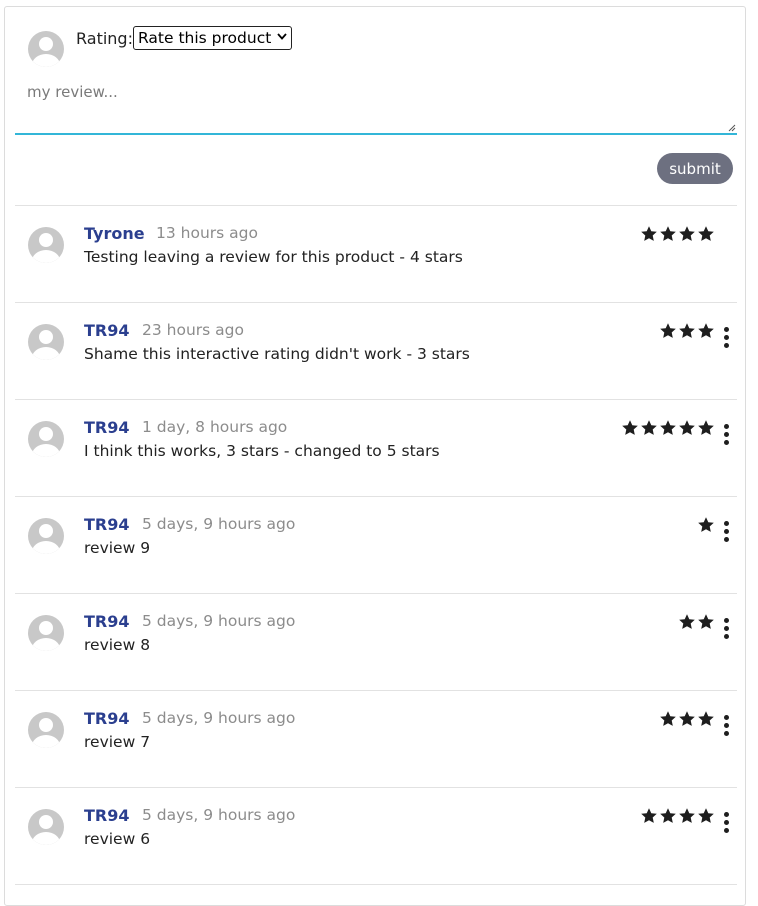 This screenshot has height=906, width=758. What do you see at coordinates (376, 642) in the screenshot?
I see `review-item: TR94 5 days, 9 hours ago review 8` at bounding box center [376, 642].